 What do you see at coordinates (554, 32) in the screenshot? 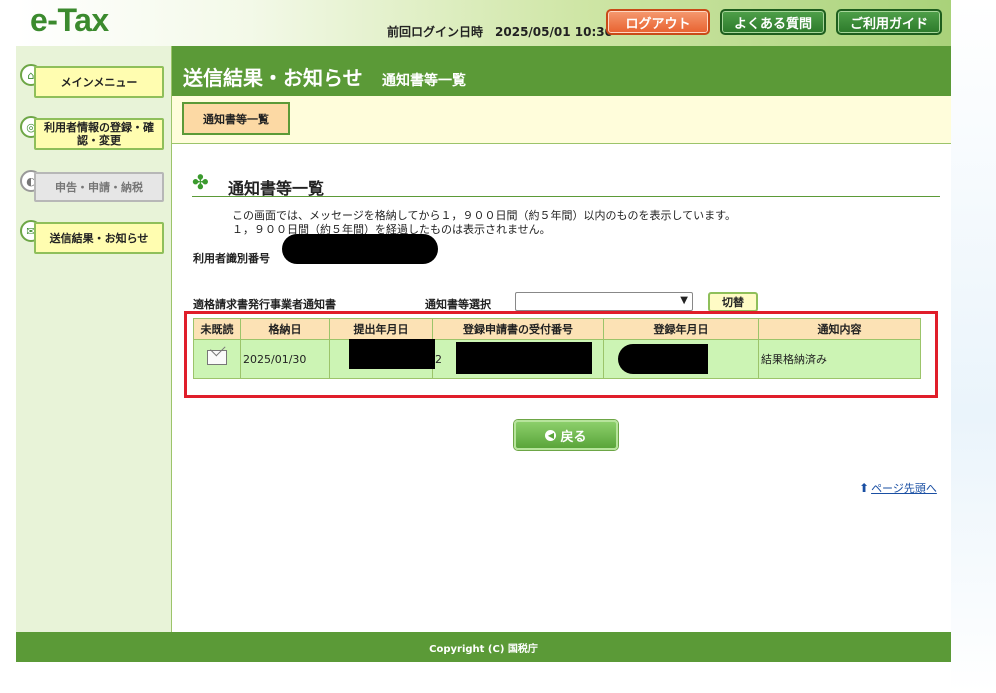
I see `last-login-value: 2025/05/01 10:30` at bounding box center [554, 32].